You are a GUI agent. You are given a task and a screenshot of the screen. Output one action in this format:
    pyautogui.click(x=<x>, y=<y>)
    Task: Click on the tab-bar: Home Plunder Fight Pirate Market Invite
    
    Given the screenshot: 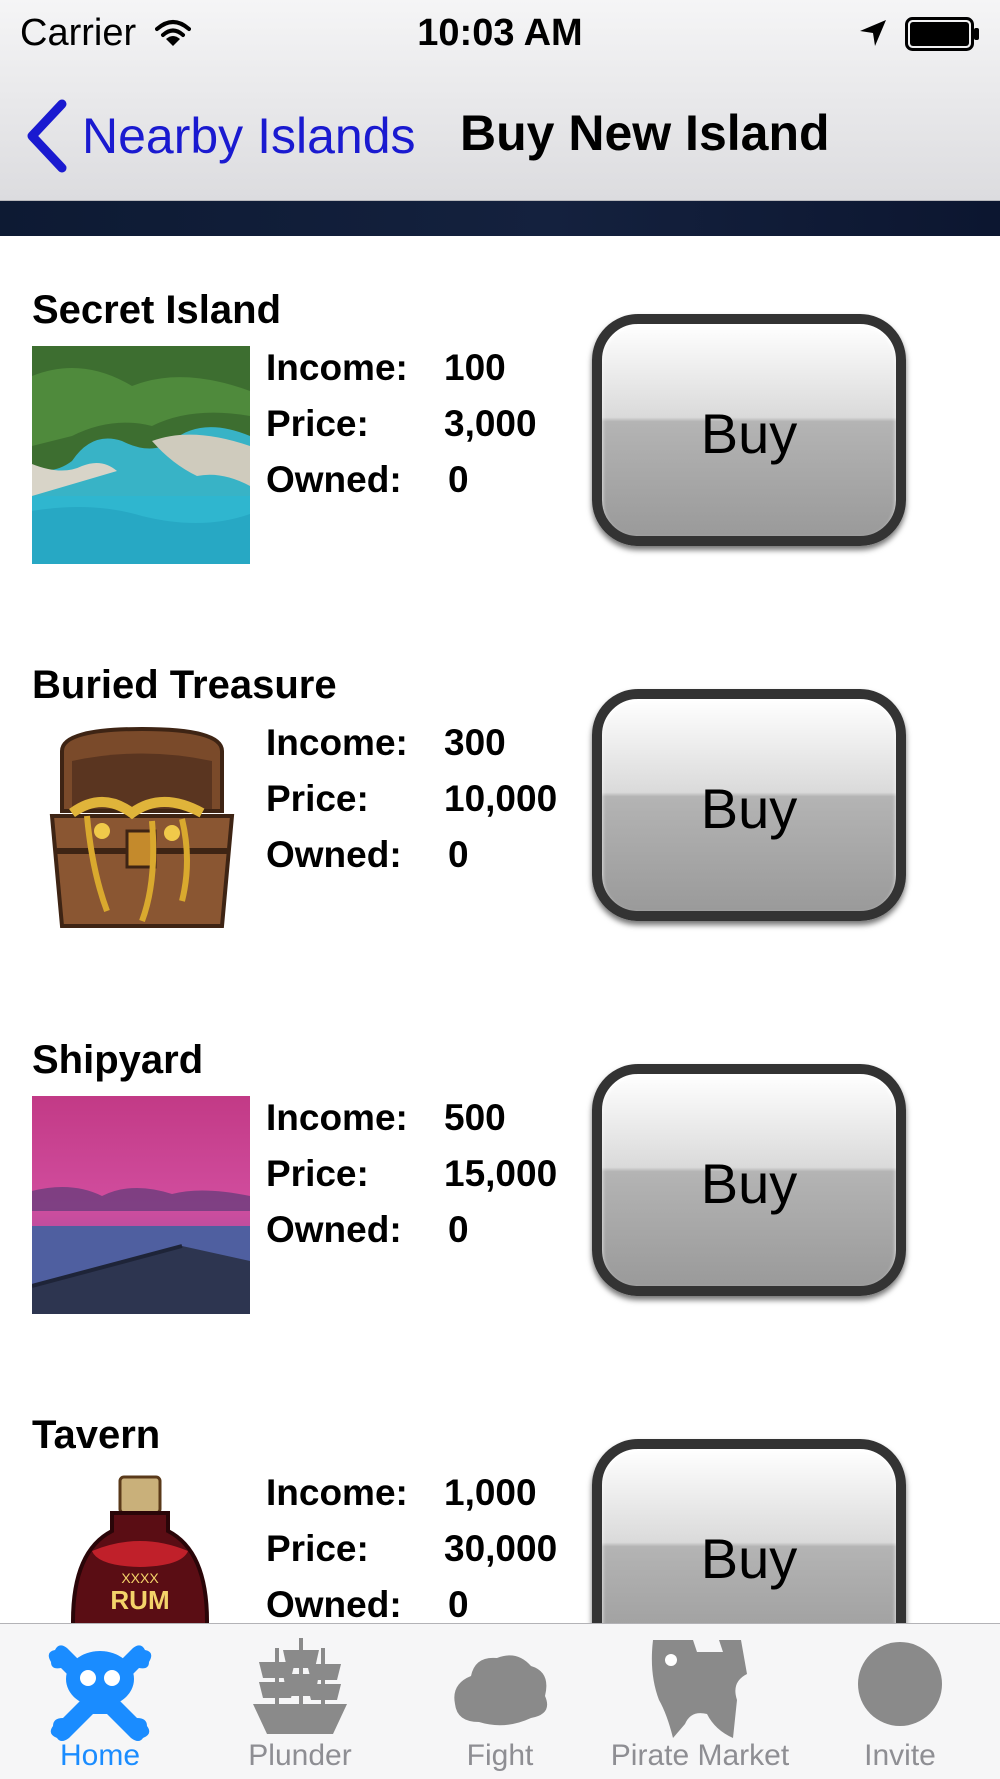 What is the action you would take?
    pyautogui.click(x=500, y=1701)
    